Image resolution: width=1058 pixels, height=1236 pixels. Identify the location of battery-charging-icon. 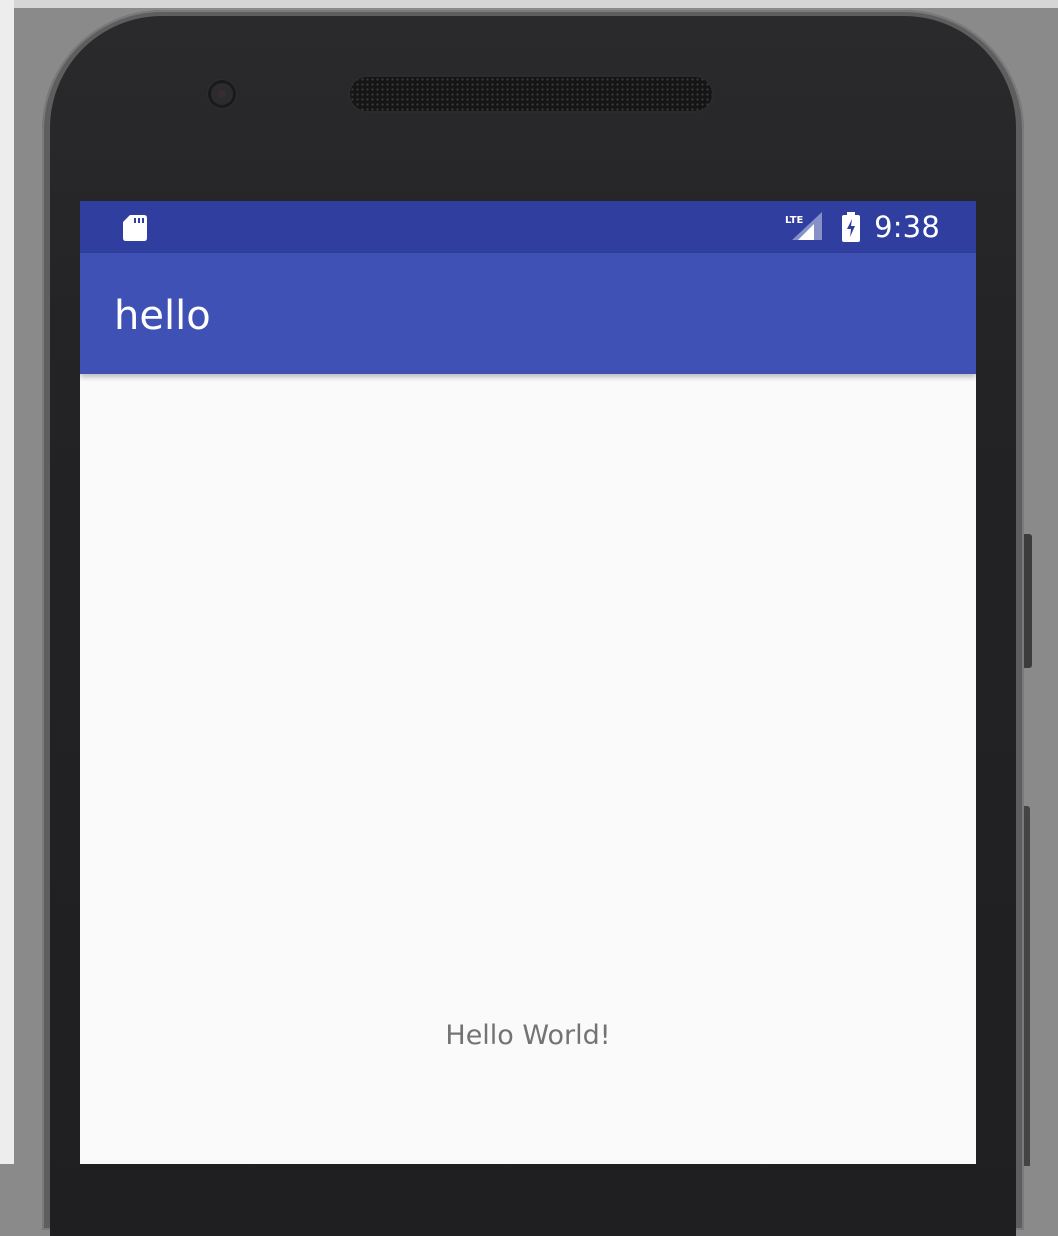
(851, 227).